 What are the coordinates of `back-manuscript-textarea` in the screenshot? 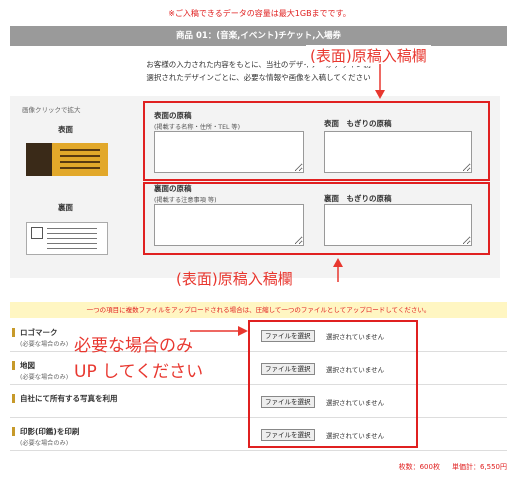 It's located at (229, 225).